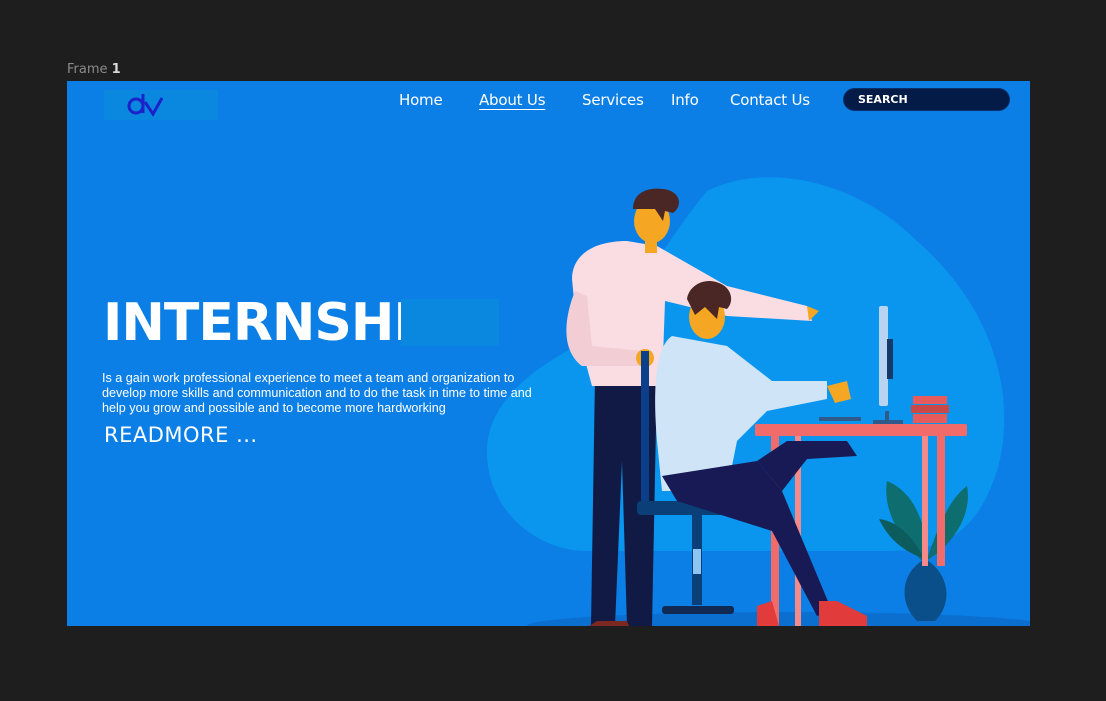 This screenshot has height=701, width=1106. What do you see at coordinates (512, 100) in the screenshot?
I see `nav-about-us: About Us` at bounding box center [512, 100].